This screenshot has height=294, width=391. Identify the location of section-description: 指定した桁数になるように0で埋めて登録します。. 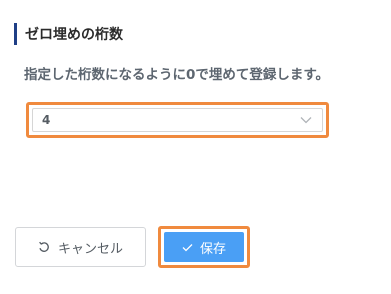
(177, 75).